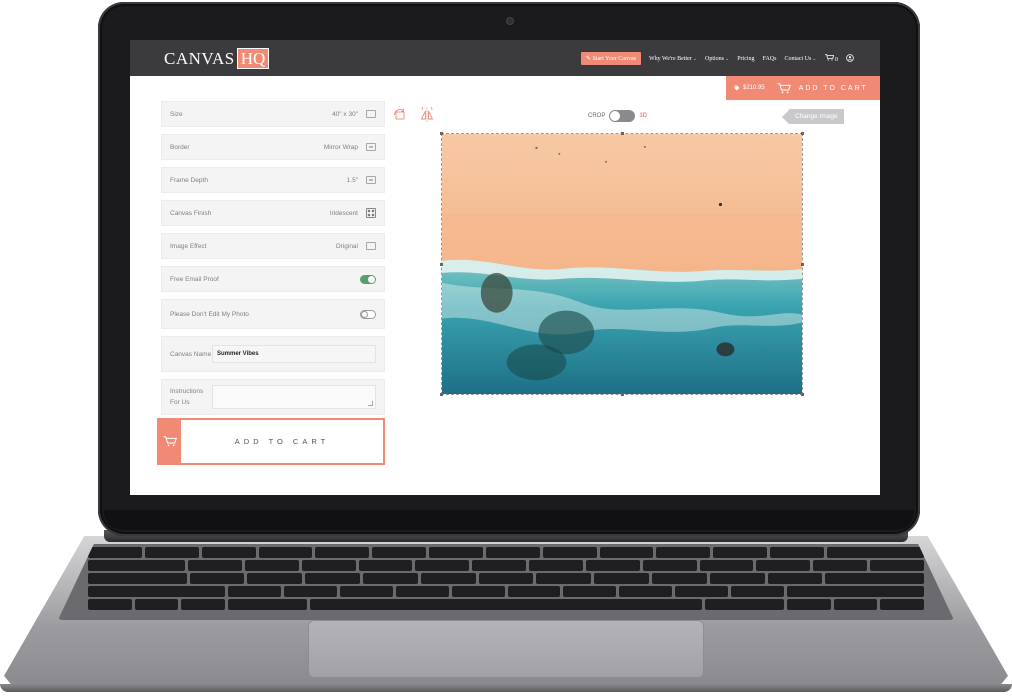  I want to click on option-size: Size 40" x 30", so click(273, 114).